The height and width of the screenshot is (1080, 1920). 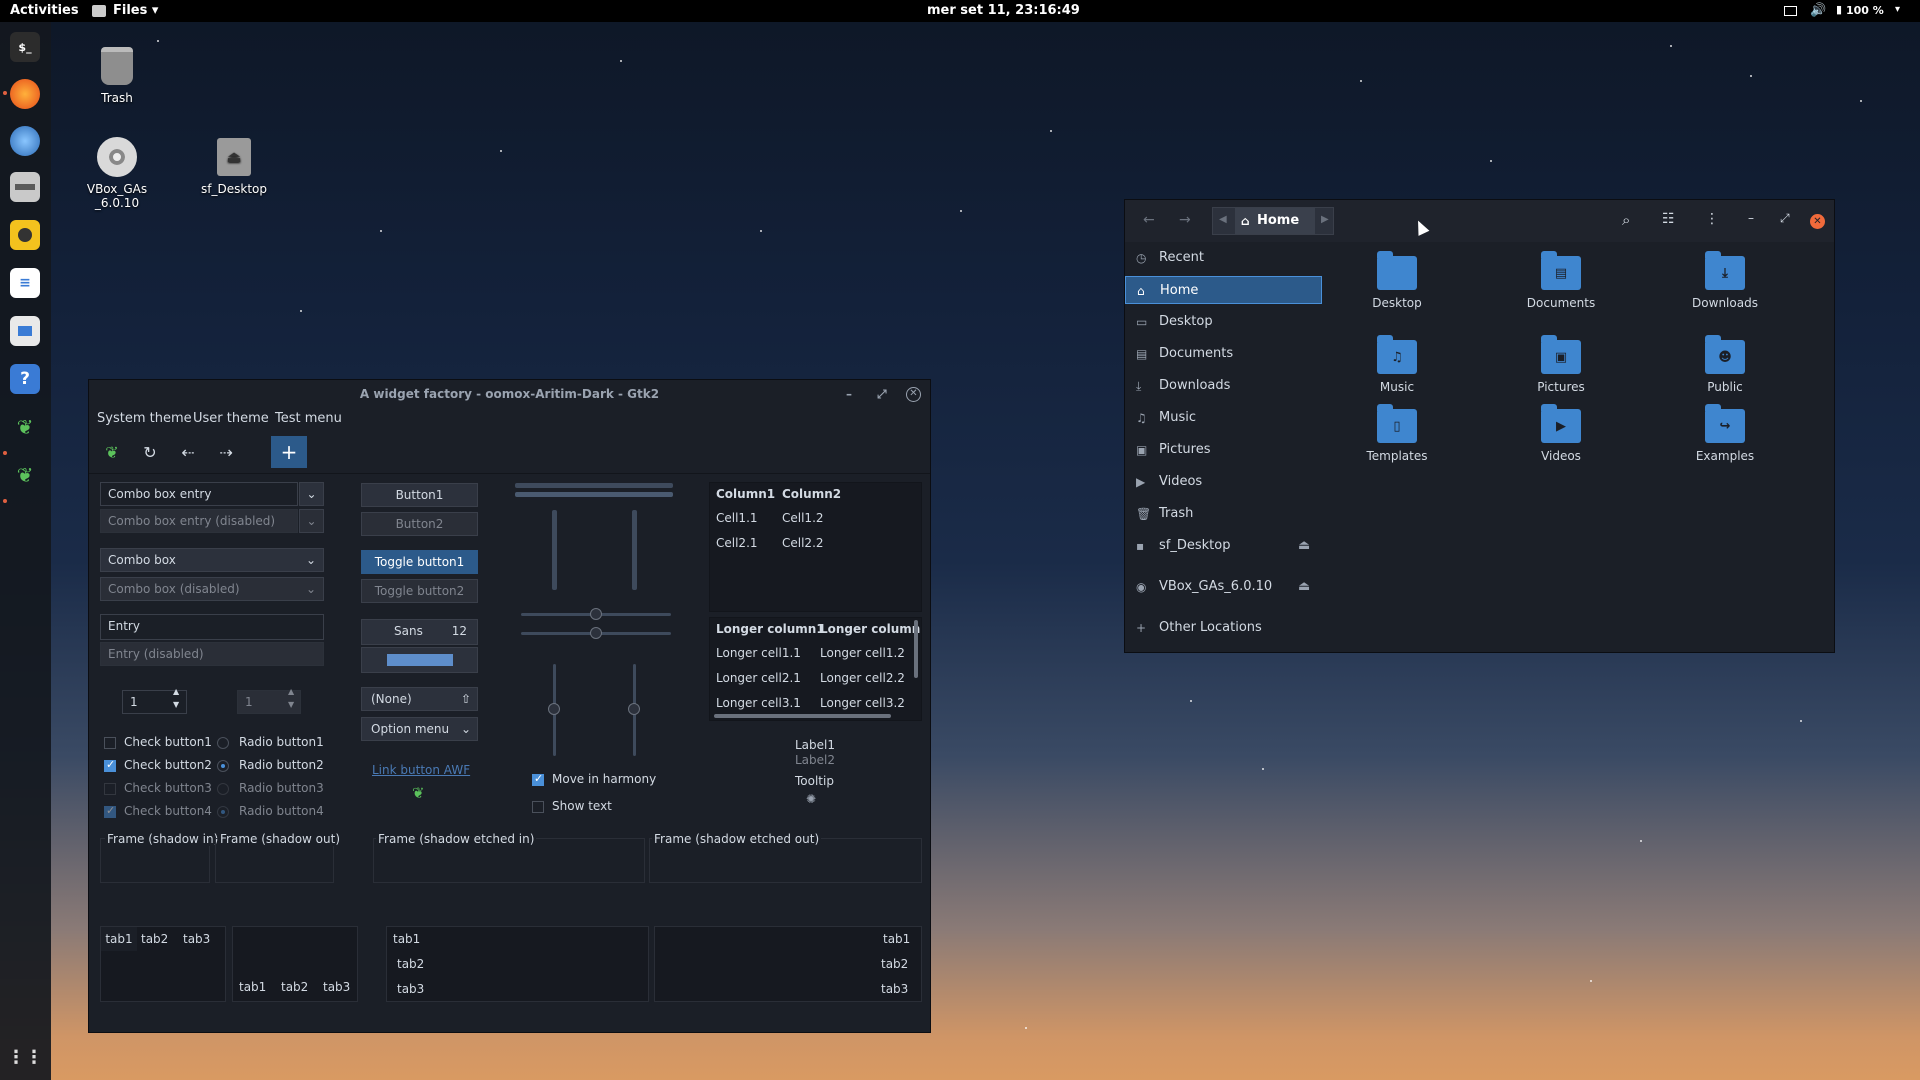 What do you see at coordinates (135, 10) in the screenshot?
I see `app-menu: Files ▾` at bounding box center [135, 10].